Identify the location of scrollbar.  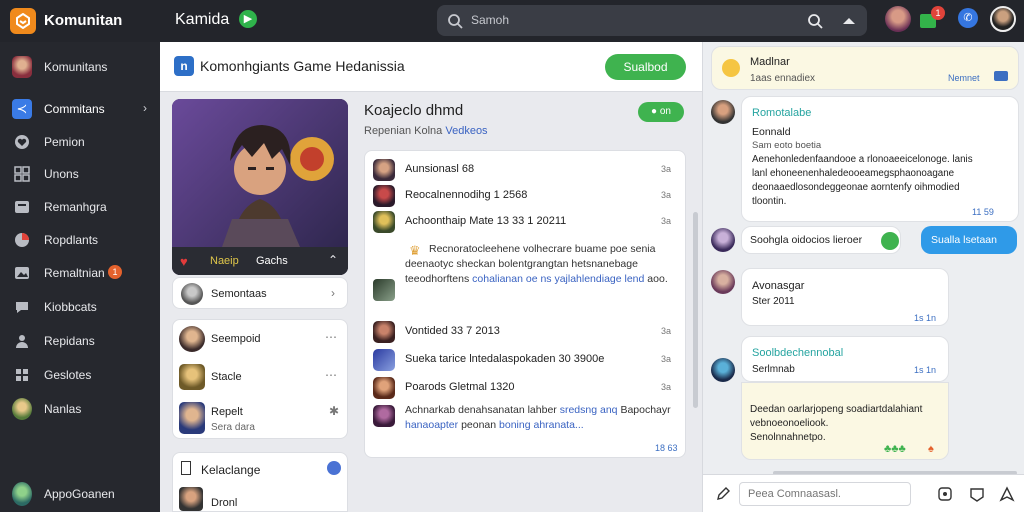
(695, 310).